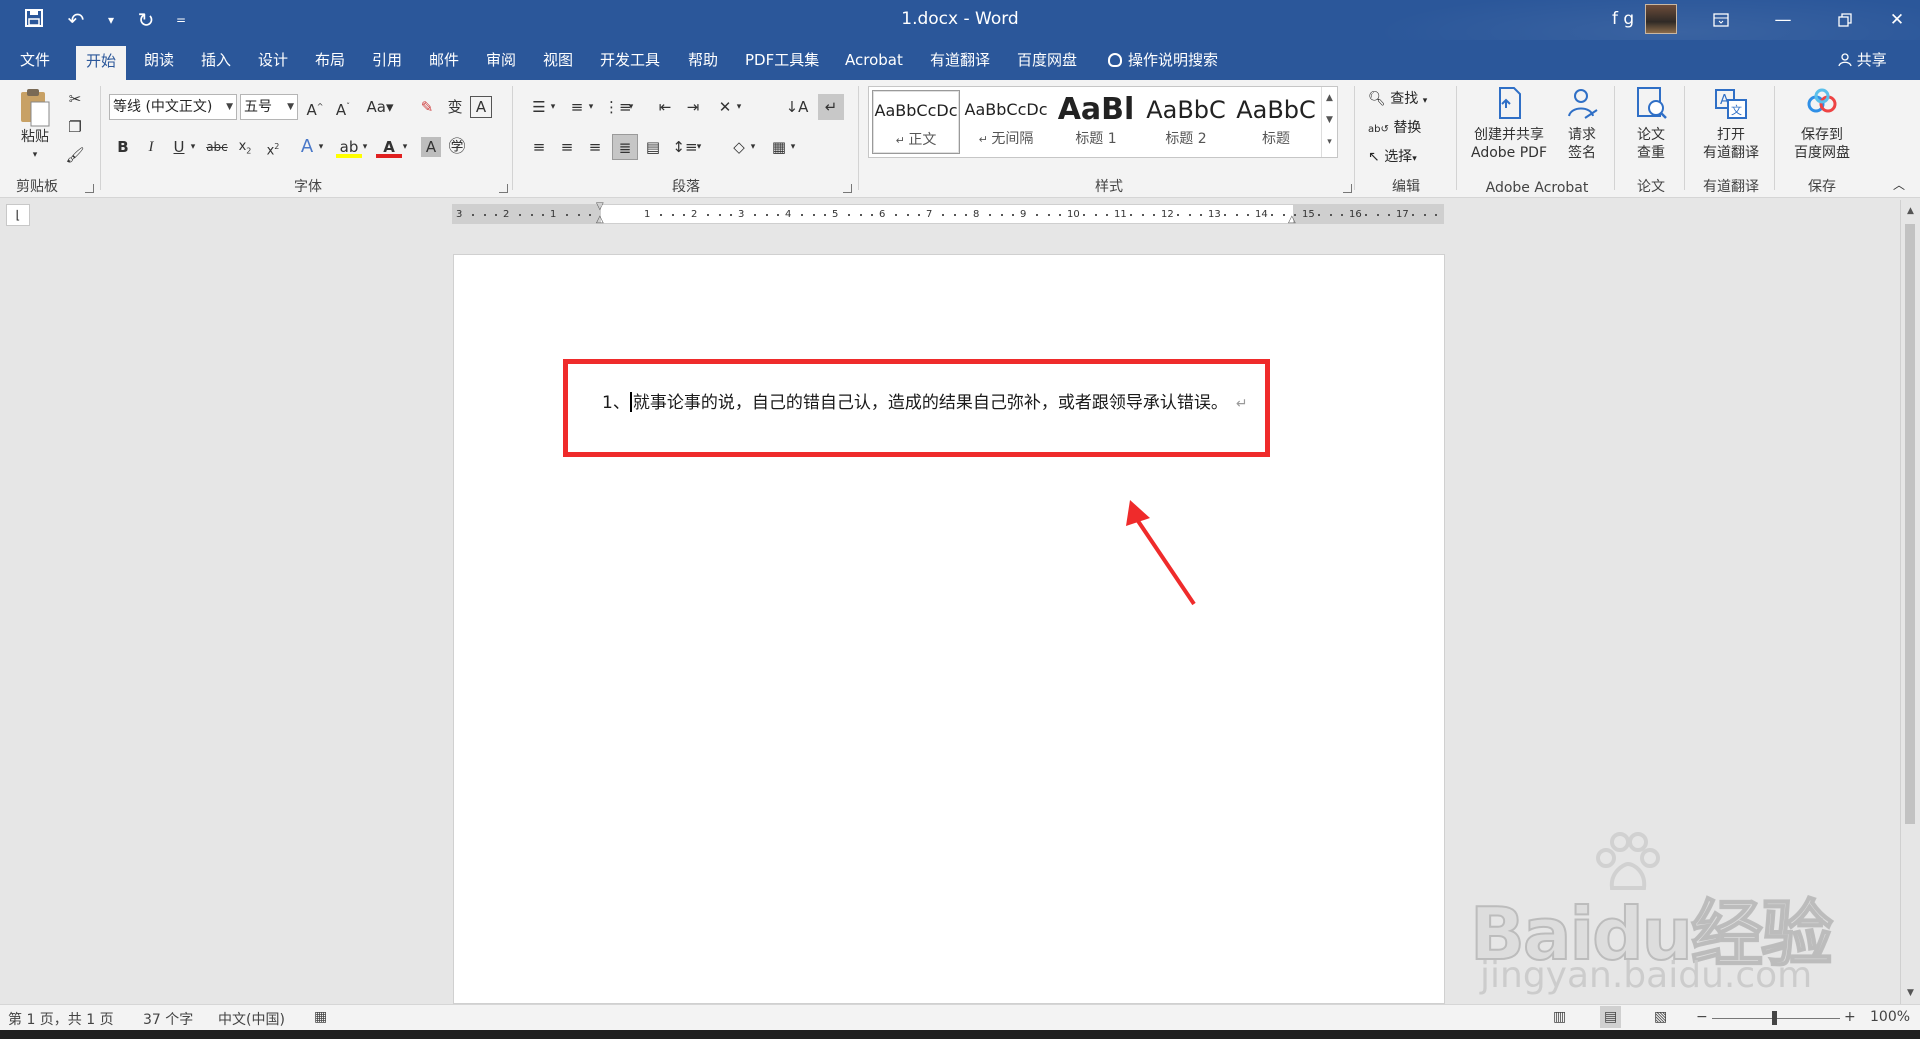  What do you see at coordinates (1731, 124) in the screenshot?
I see `open-youdao-button: A文 打开 有道翻译` at bounding box center [1731, 124].